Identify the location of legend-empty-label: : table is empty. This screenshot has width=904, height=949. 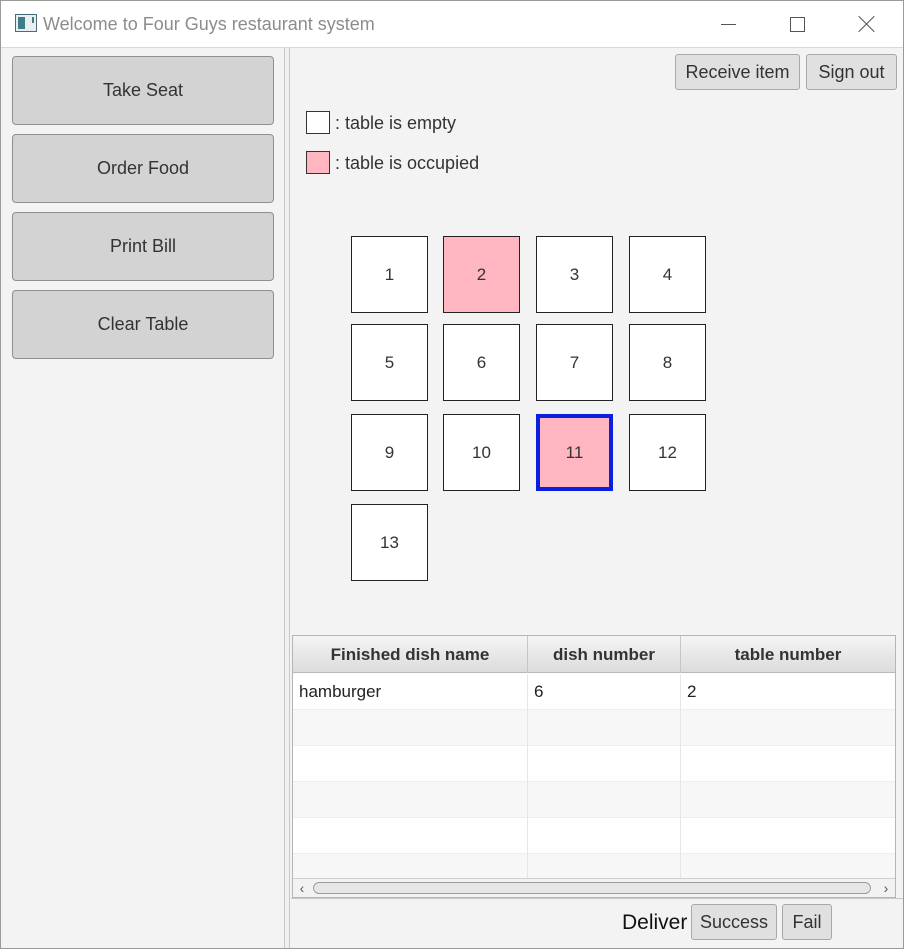
(396, 123).